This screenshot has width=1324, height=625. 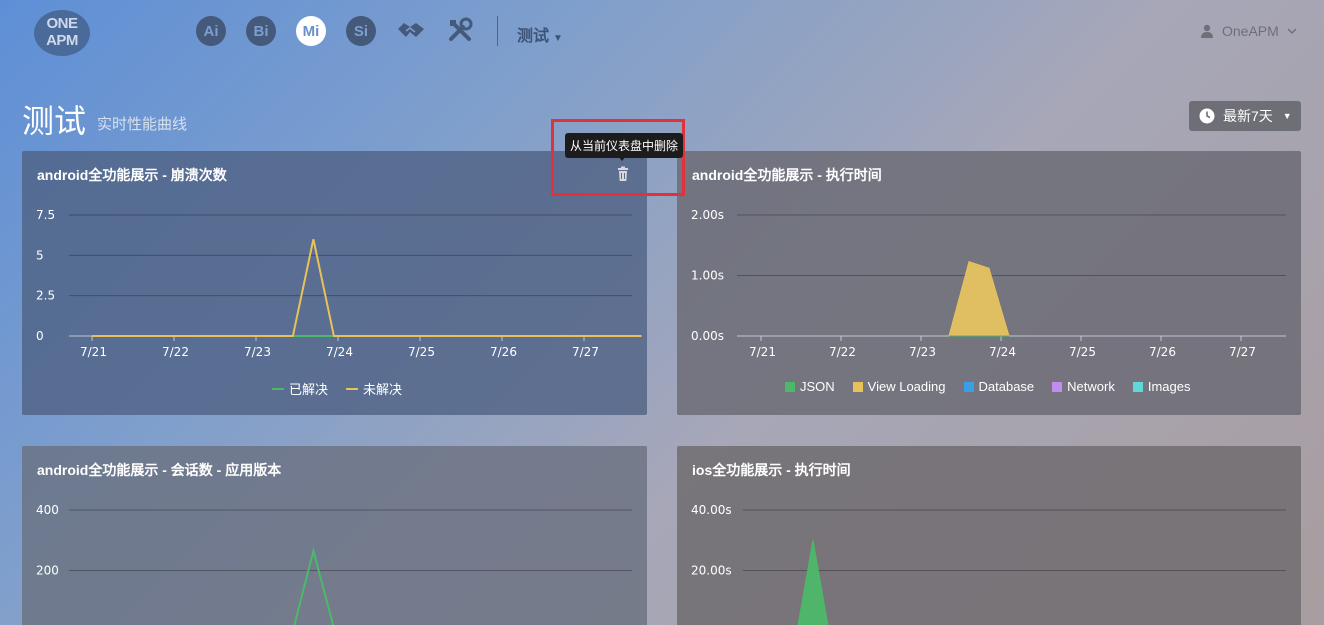 I want to click on legend-label: JSON, so click(x=817, y=386).